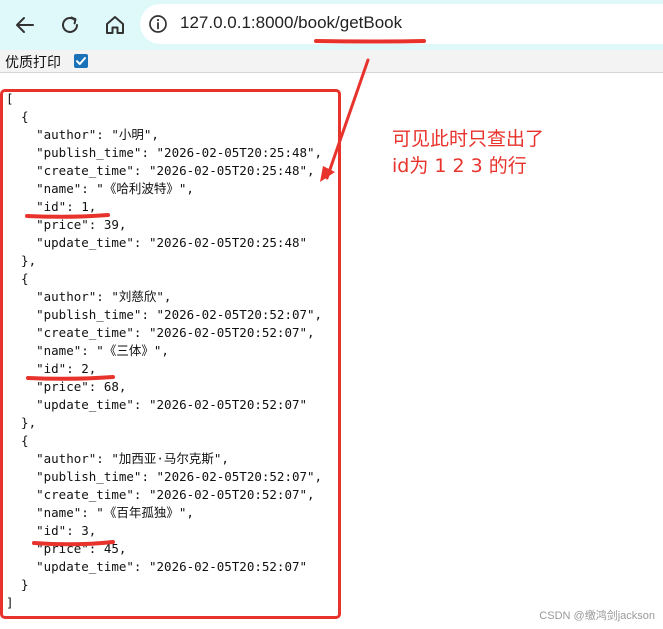 Image resolution: width=663 pixels, height=629 pixels. What do you see at coordinates (66, 548) in the screenshot?
I see `json-line: "price": 45,` at bounding box center [66, 548].